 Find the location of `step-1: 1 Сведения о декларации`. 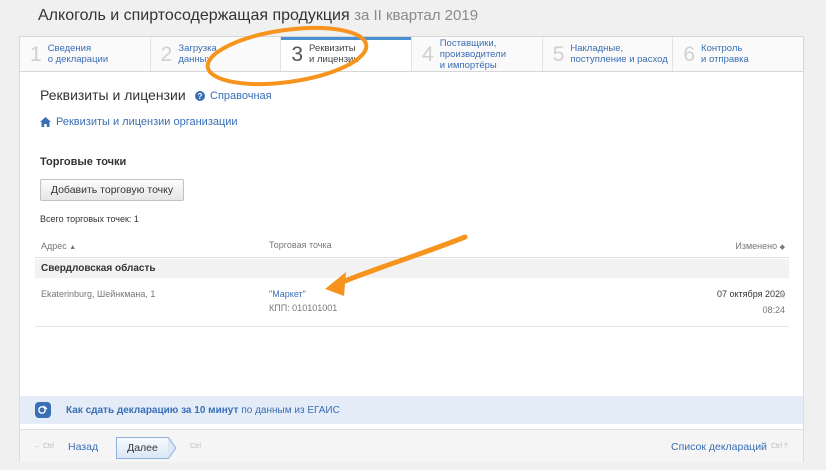

step-1: 1 Сведения о декларации is located at coordinates (85, 54).